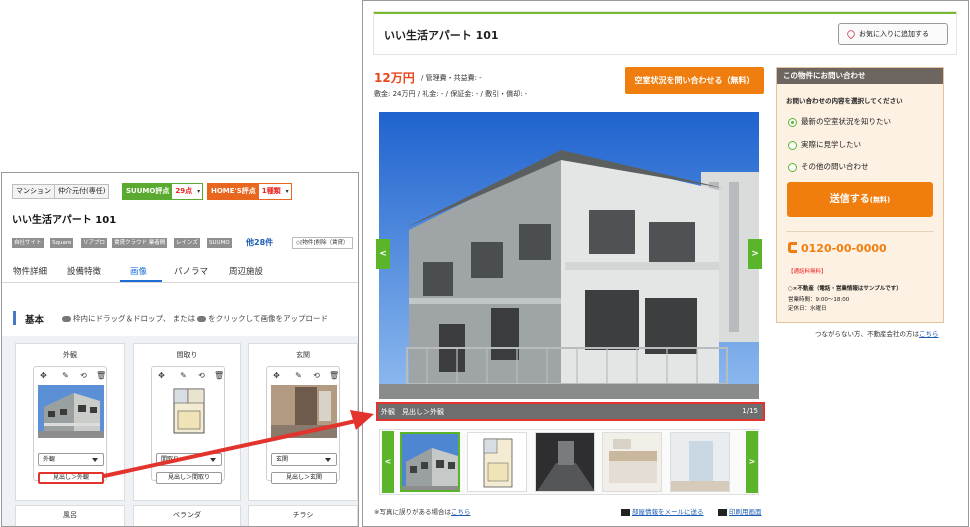 The image size is (970, 527). Describe the element at coordinates (625, 512) in the screenshot. I see `mail-icon` at that location.